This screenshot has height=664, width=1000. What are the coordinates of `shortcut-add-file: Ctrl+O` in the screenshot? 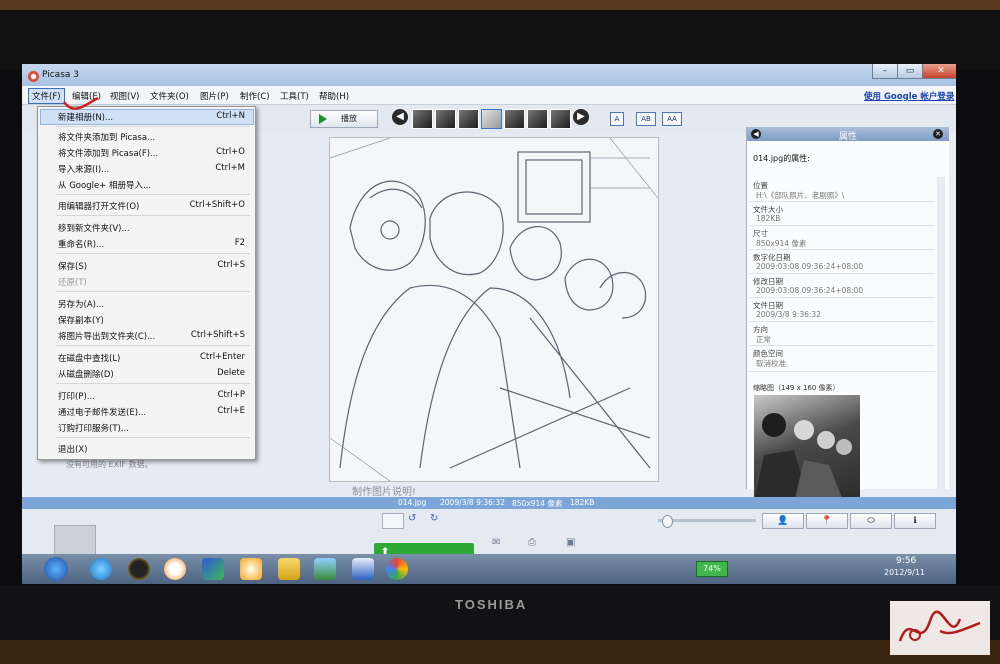 It's located at (230, 152).